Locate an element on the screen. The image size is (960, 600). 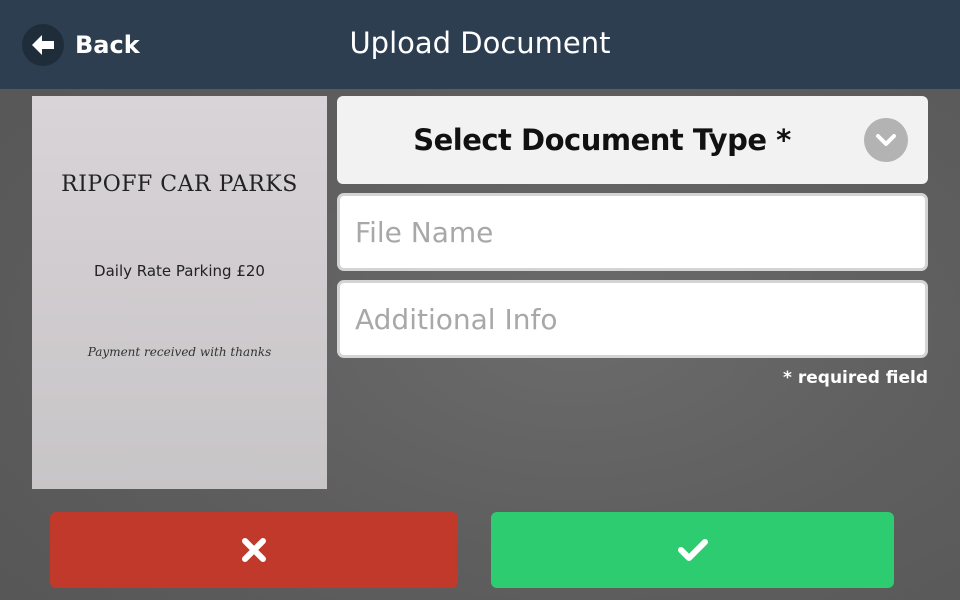
confirm-button is located at coordinates (692, 550).